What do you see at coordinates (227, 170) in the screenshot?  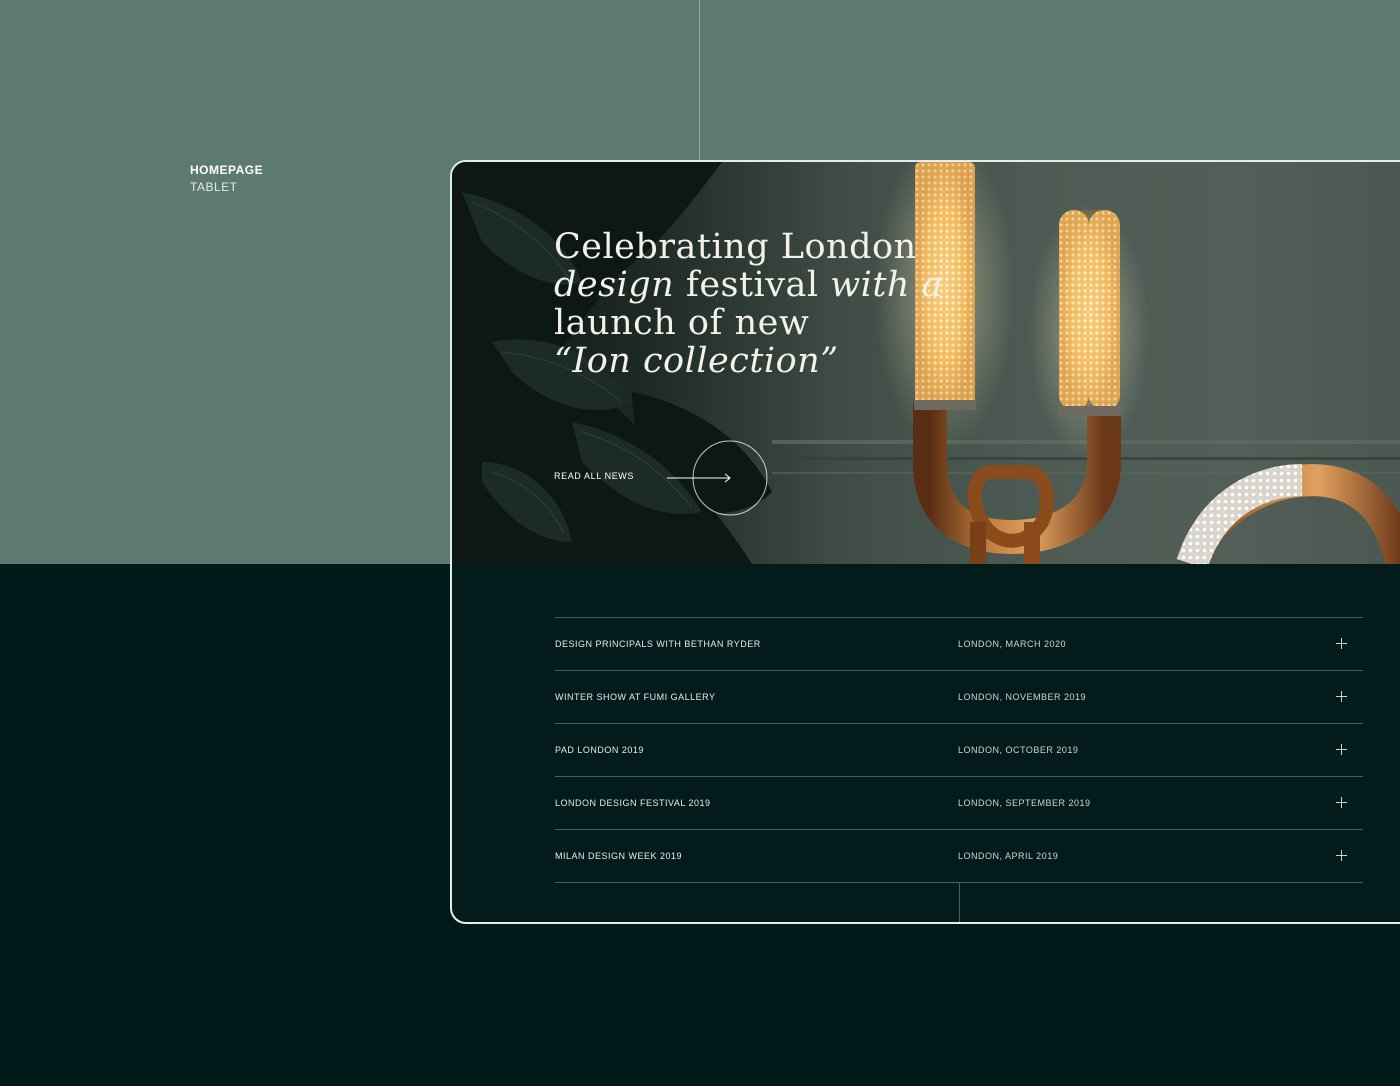 I see `page-label-title: HOMEPAGE` at bounding box center [227, 170].